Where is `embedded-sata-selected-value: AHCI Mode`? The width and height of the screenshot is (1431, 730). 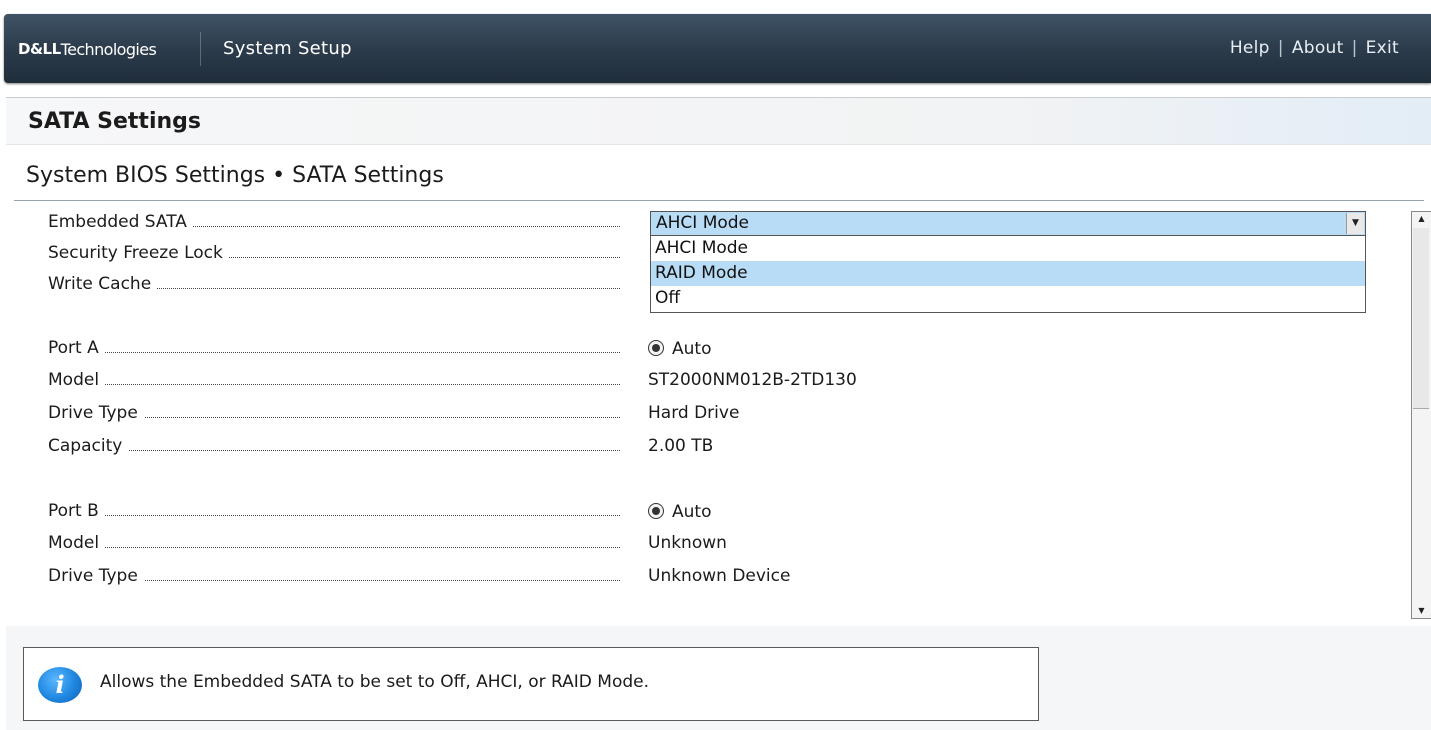
embedded-sata-selected-value: AHCI Mode is located at coordinates (703, 223).